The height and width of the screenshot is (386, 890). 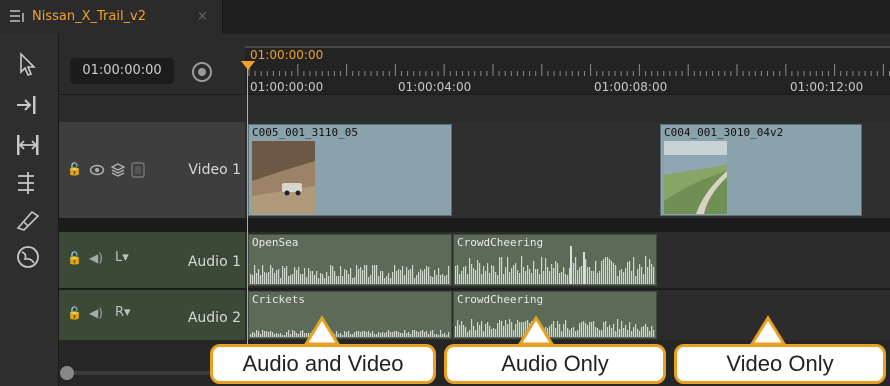 What do you see at coordinates (780, 364) in the screenshot?
I see `callout-label: Video Only` at bounding box center [780, 364].